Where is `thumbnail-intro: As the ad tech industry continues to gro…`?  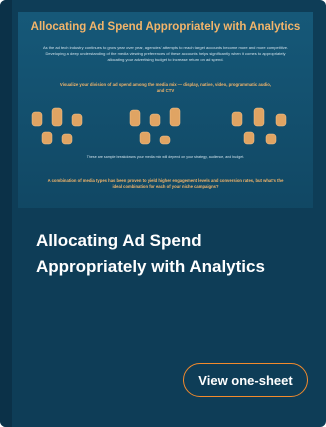
thumbnail-intro: As the ad tech industry continues to gro… is located at coordinates (165, 53).